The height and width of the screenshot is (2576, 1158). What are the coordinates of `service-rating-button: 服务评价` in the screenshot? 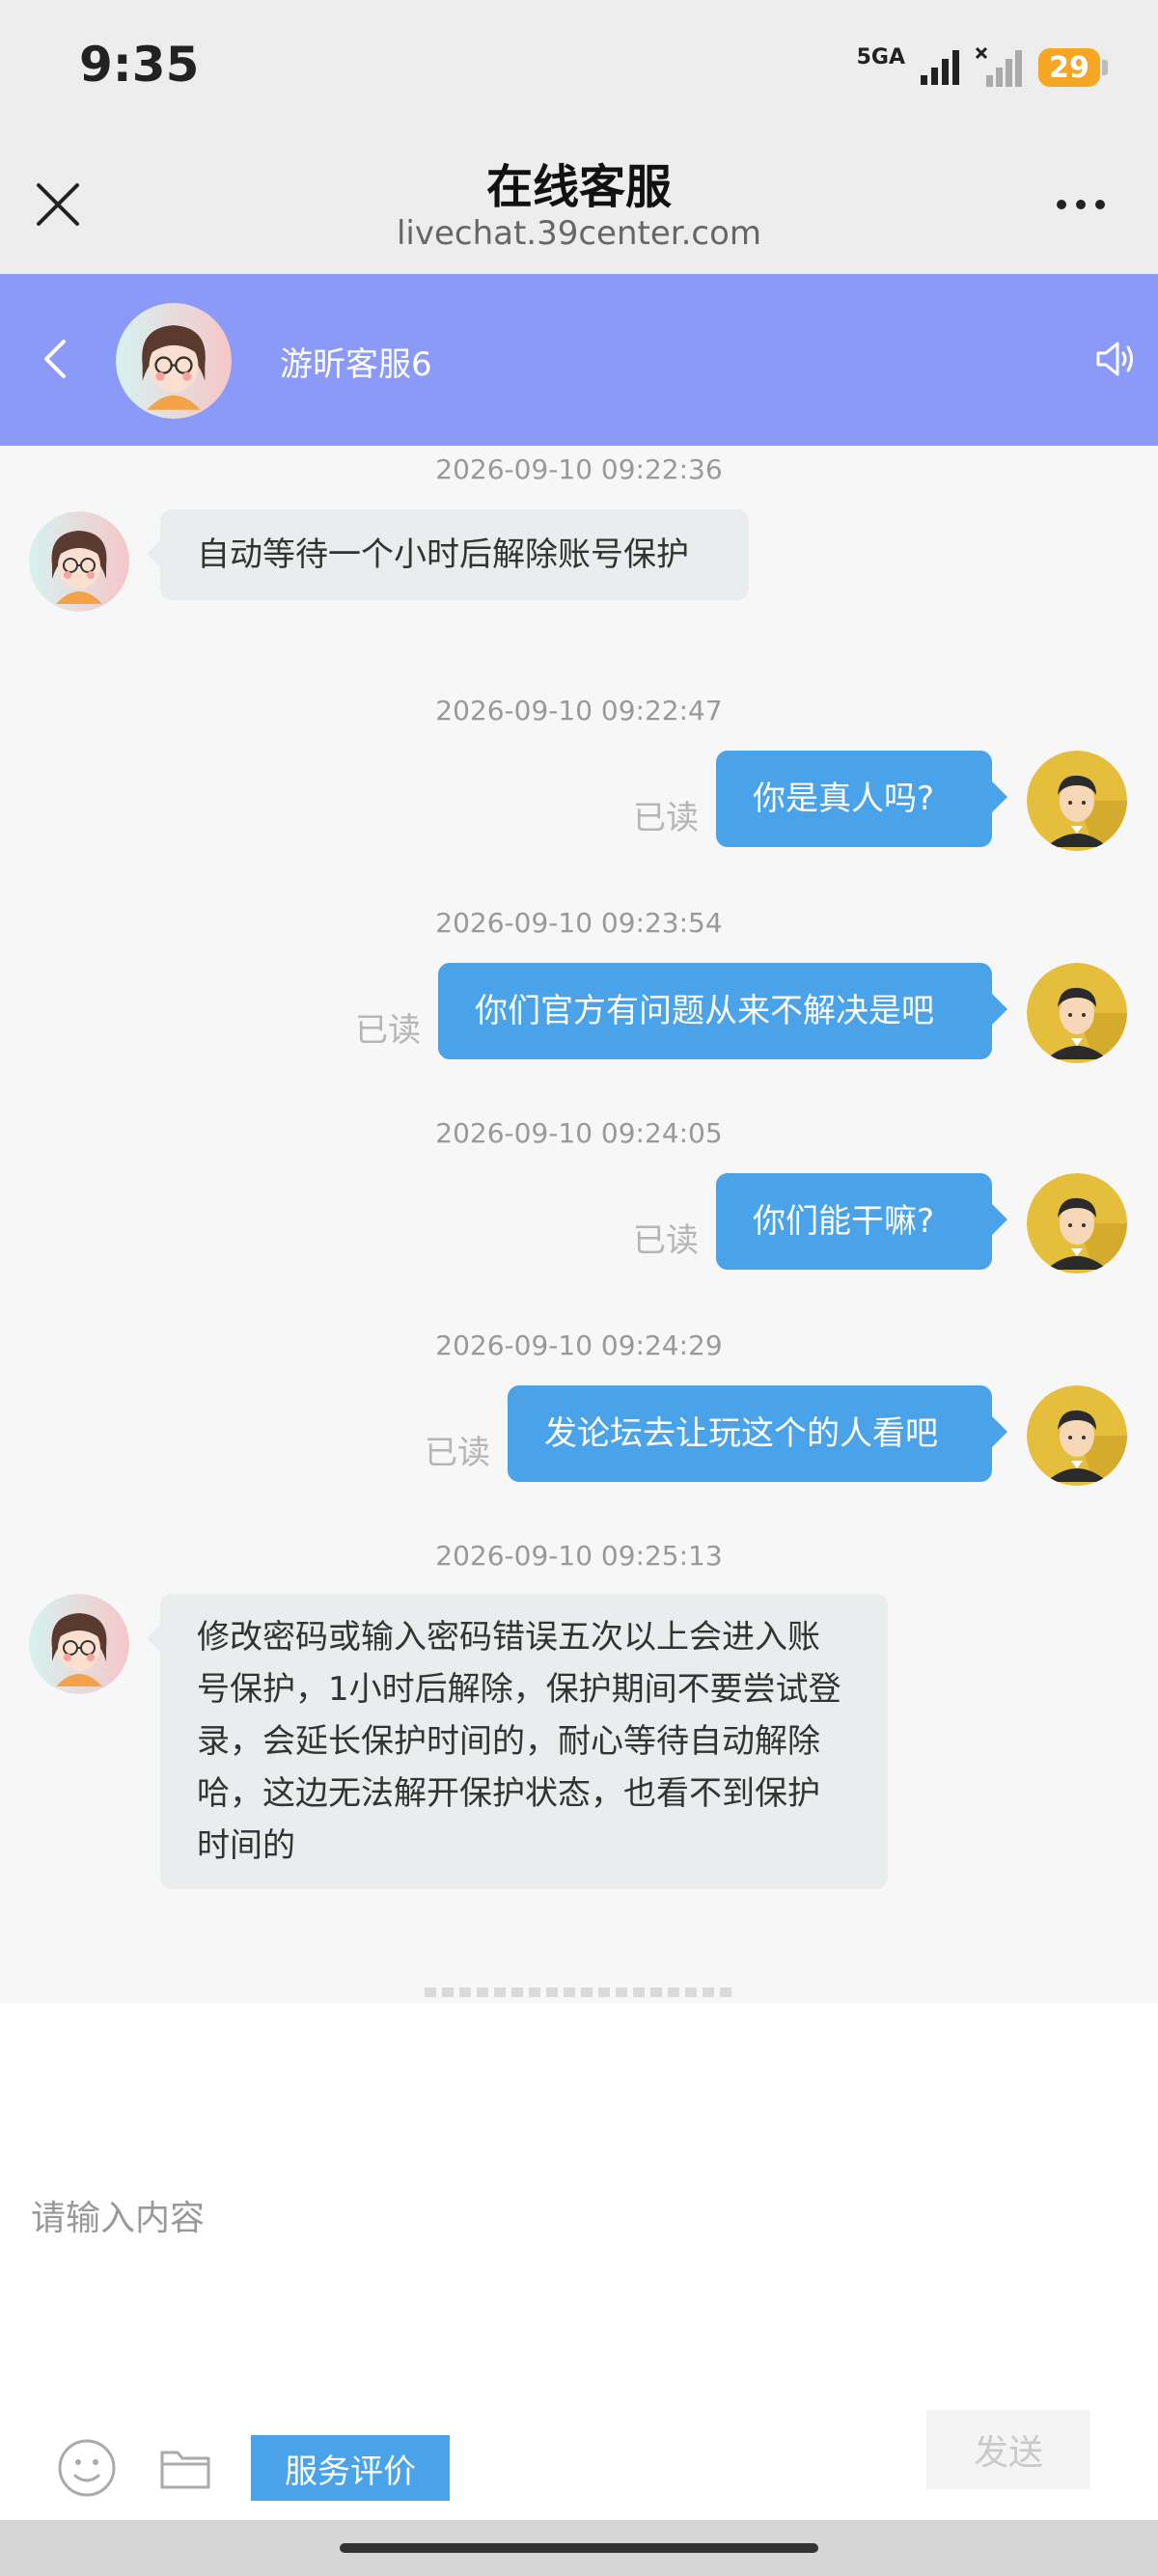 It's located at (350, 2468).